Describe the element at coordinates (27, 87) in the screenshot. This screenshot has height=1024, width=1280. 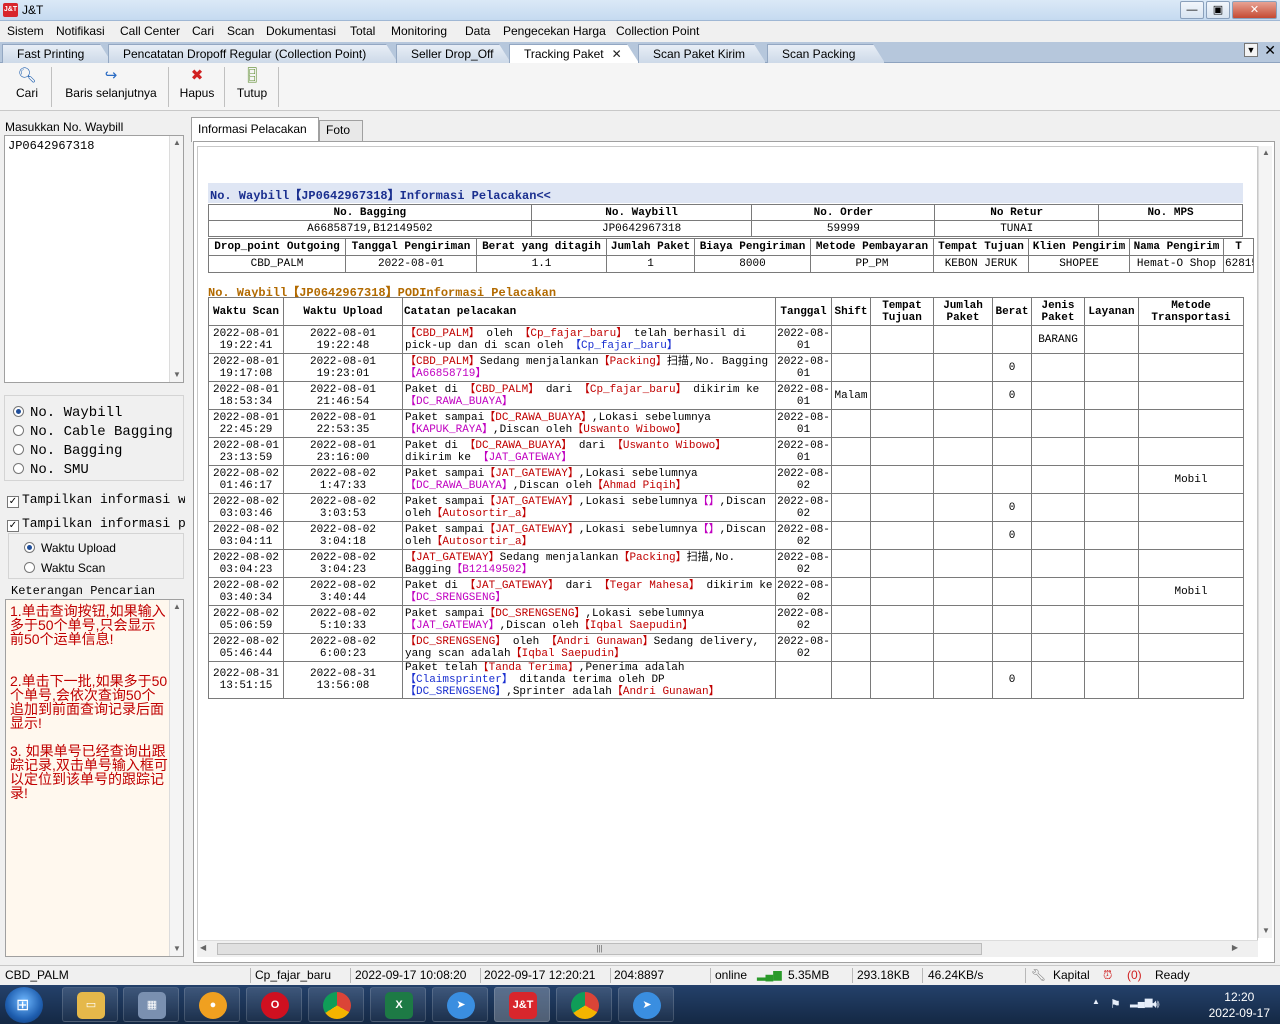
I see `cari-button: 🔍︎ Cari` at that location.